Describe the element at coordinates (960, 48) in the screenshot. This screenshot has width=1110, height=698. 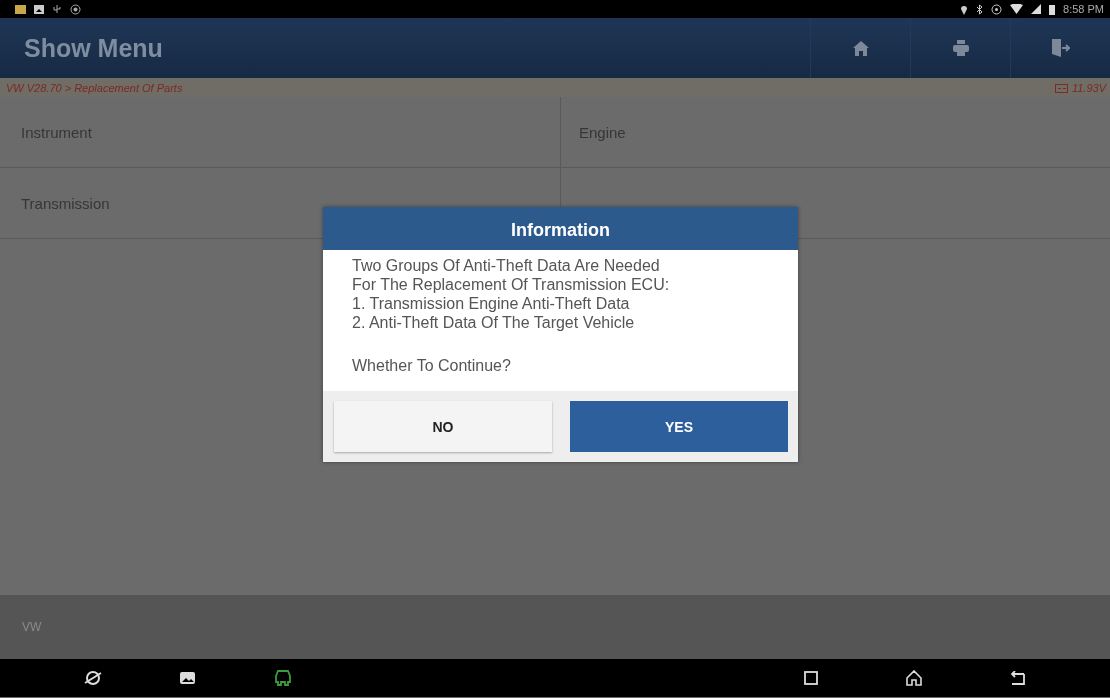
I see `printer-icon` at that location.